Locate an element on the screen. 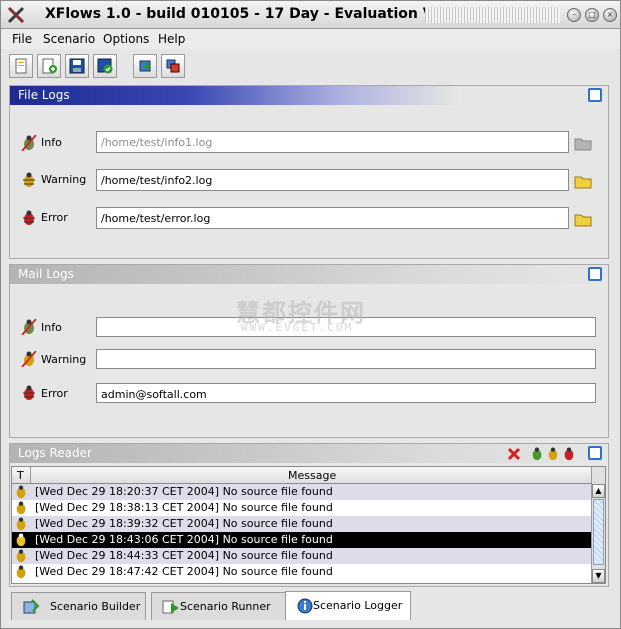  scroll-down-icon: ▼ is located at coordinates (598, 576).